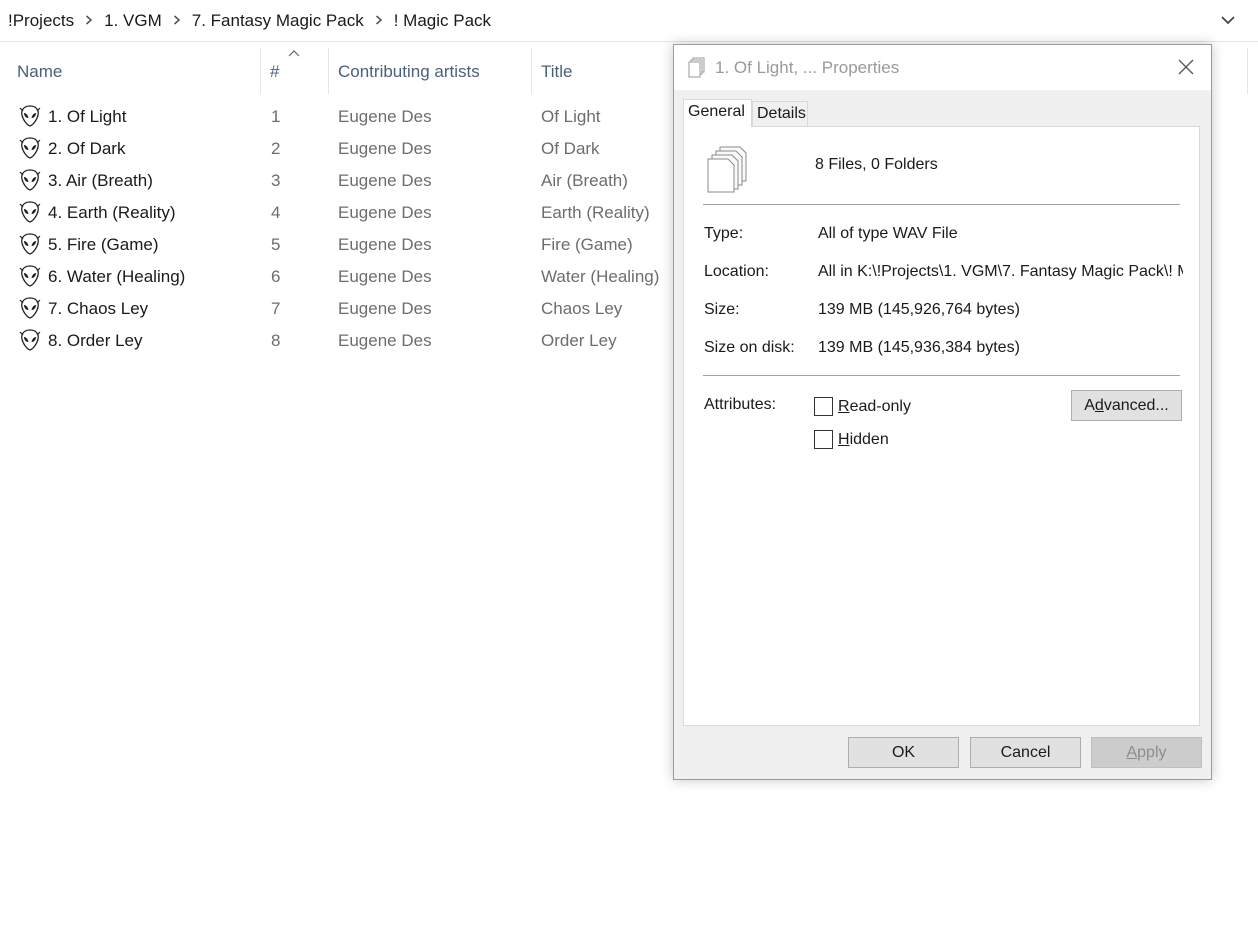  I want to click on readonly-label: Read-only, so click(874, 407).